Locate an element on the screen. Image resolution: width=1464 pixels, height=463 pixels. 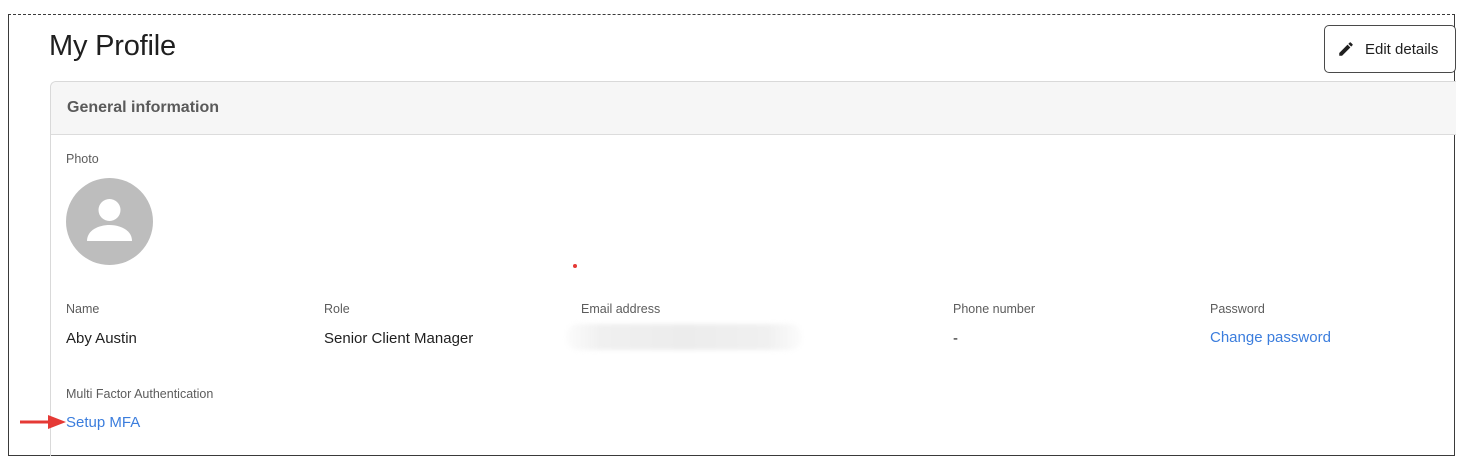
user-placeholder-icon is located at coordinates (109, 220).